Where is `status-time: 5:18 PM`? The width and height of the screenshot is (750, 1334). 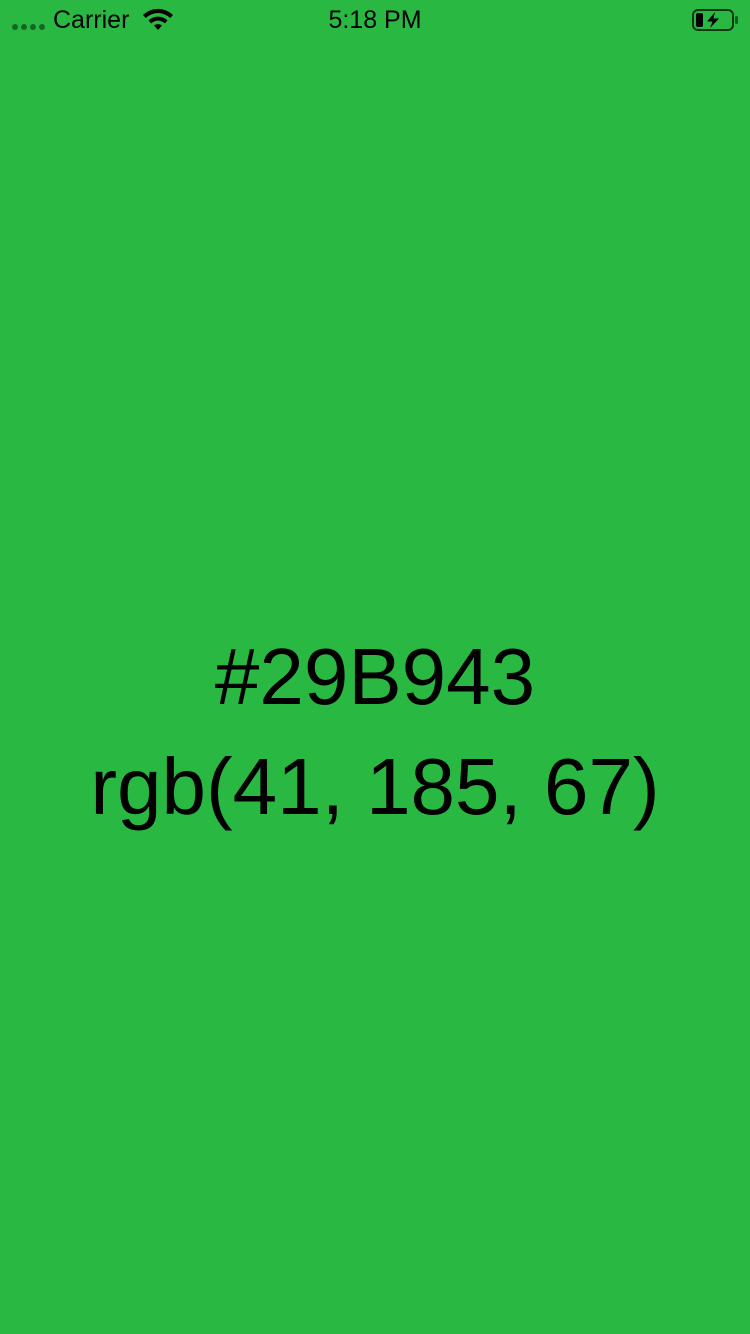 status-time: 5:18 PM is located at coordinates (375, 20).